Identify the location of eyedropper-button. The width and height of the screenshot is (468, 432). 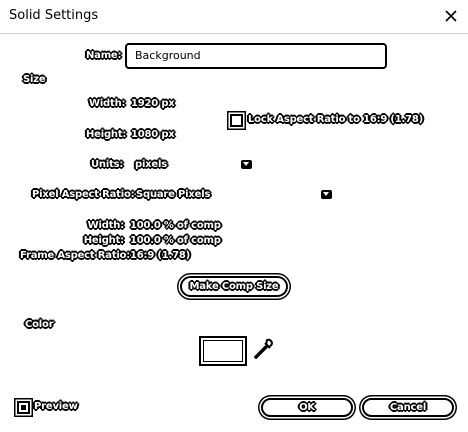
(264, 351).